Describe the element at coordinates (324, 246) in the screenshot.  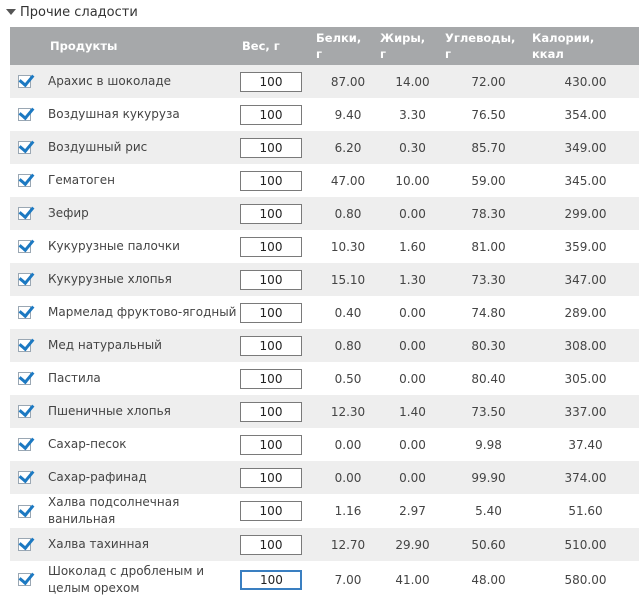
I see `table-row: Кукурузные палочки 10.30 1.60 81.00 359.00` at that location.